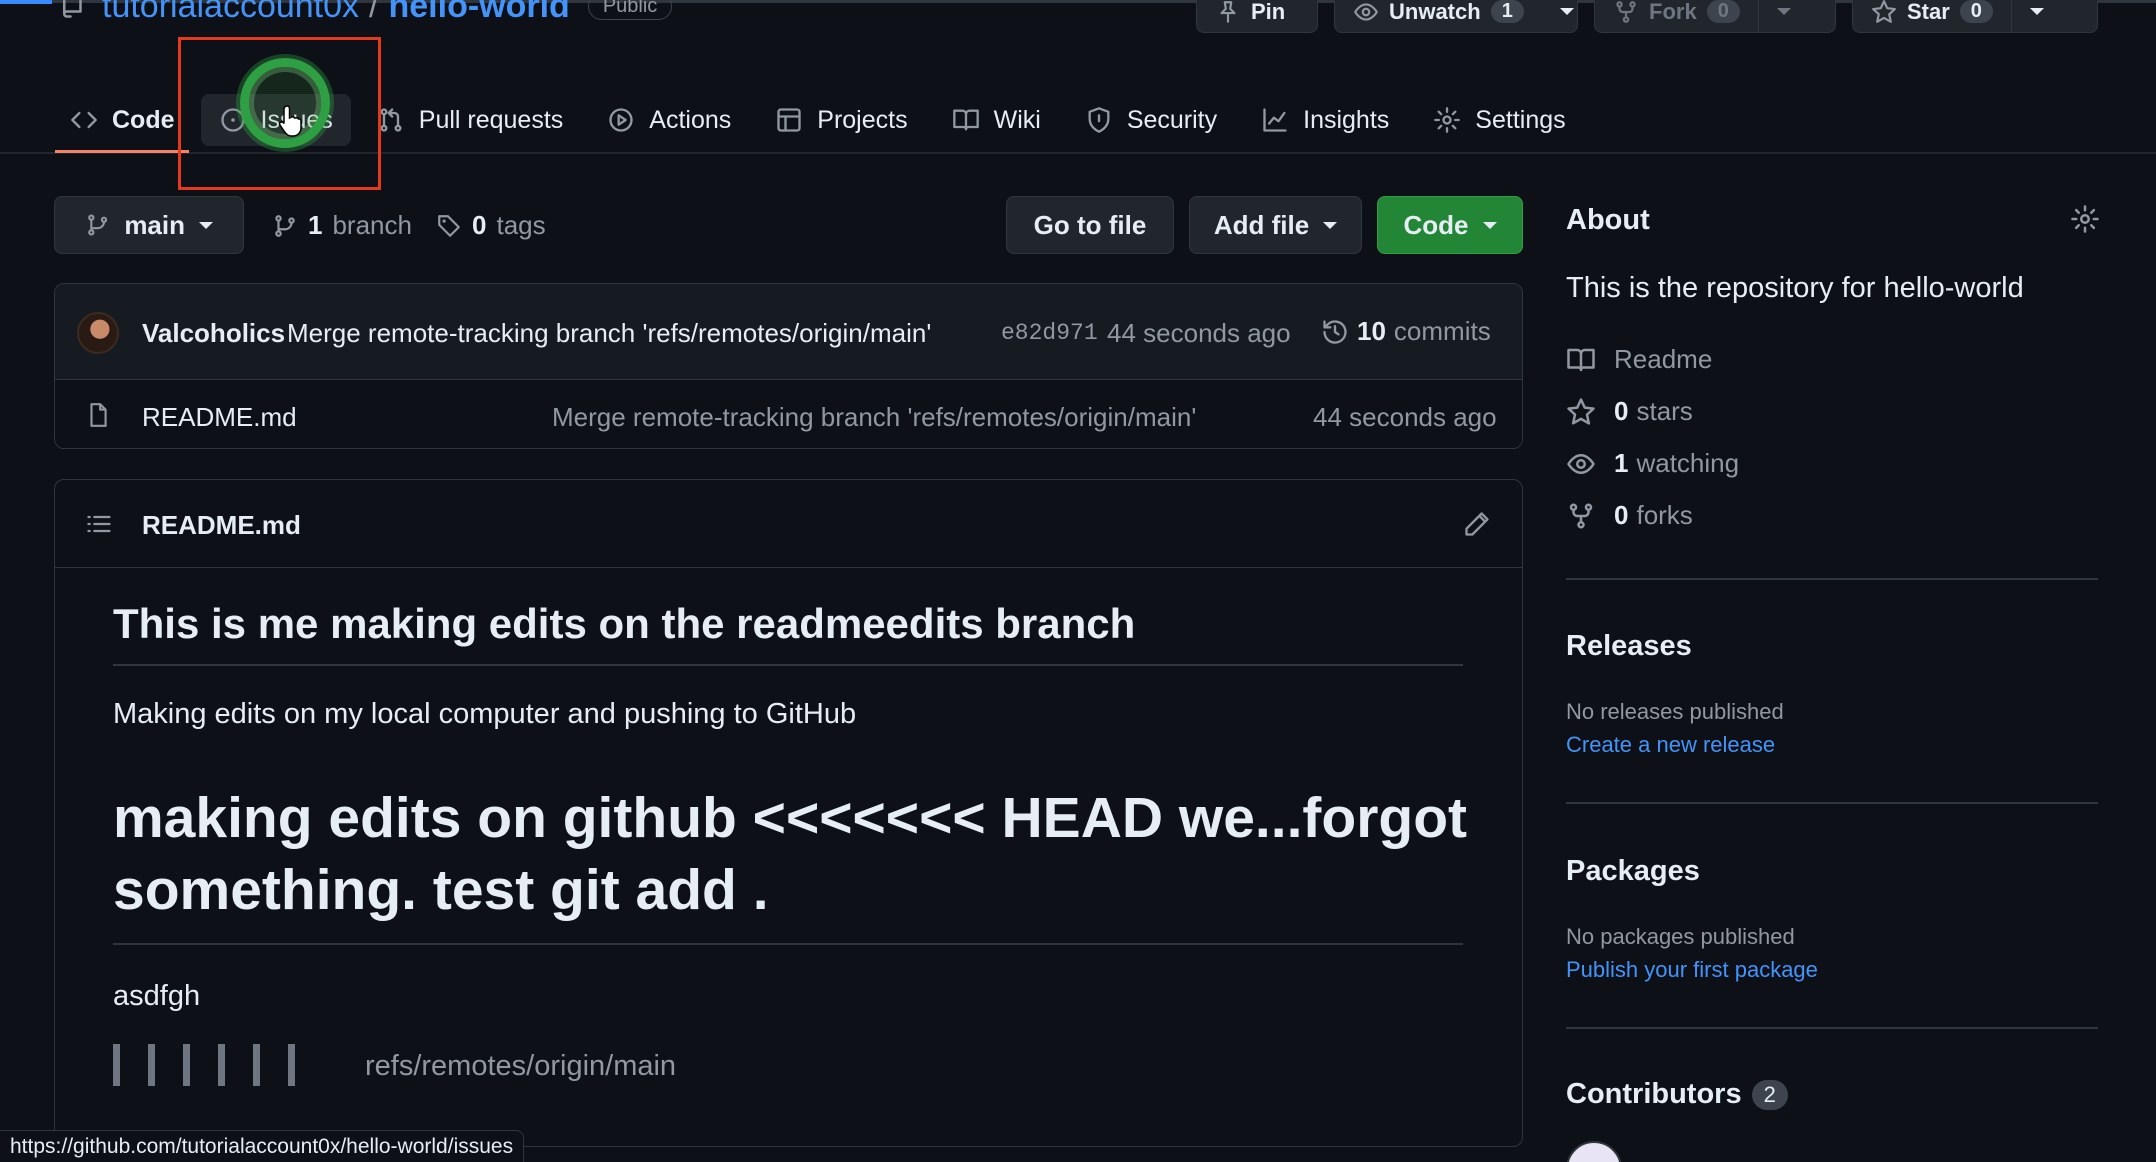 The width and height of the screenshot is (2156, 1162). Describe the element at coordinates (1346, 119) in the screenshot. I see `tab-insights-label: Insights` at that location.